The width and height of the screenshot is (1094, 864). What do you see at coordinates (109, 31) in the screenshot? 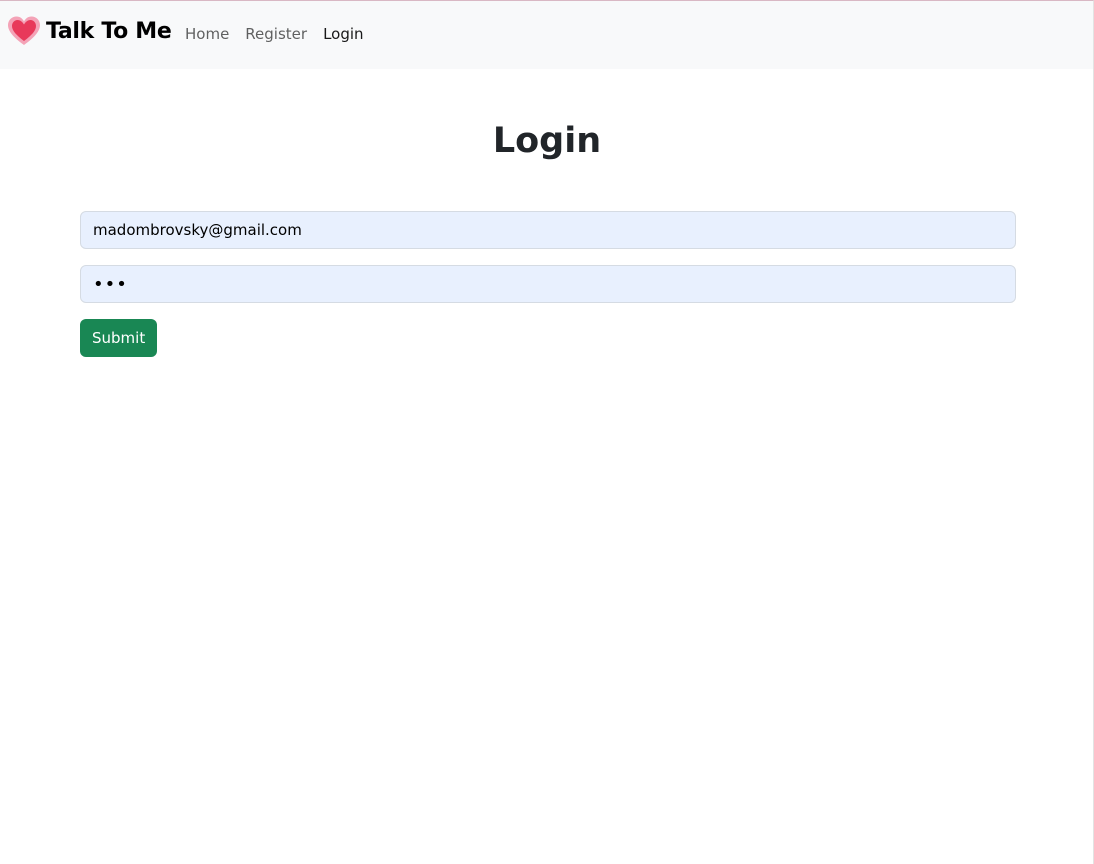
I see `brand-name: Talk To Me` at bounding box center [109, 31].